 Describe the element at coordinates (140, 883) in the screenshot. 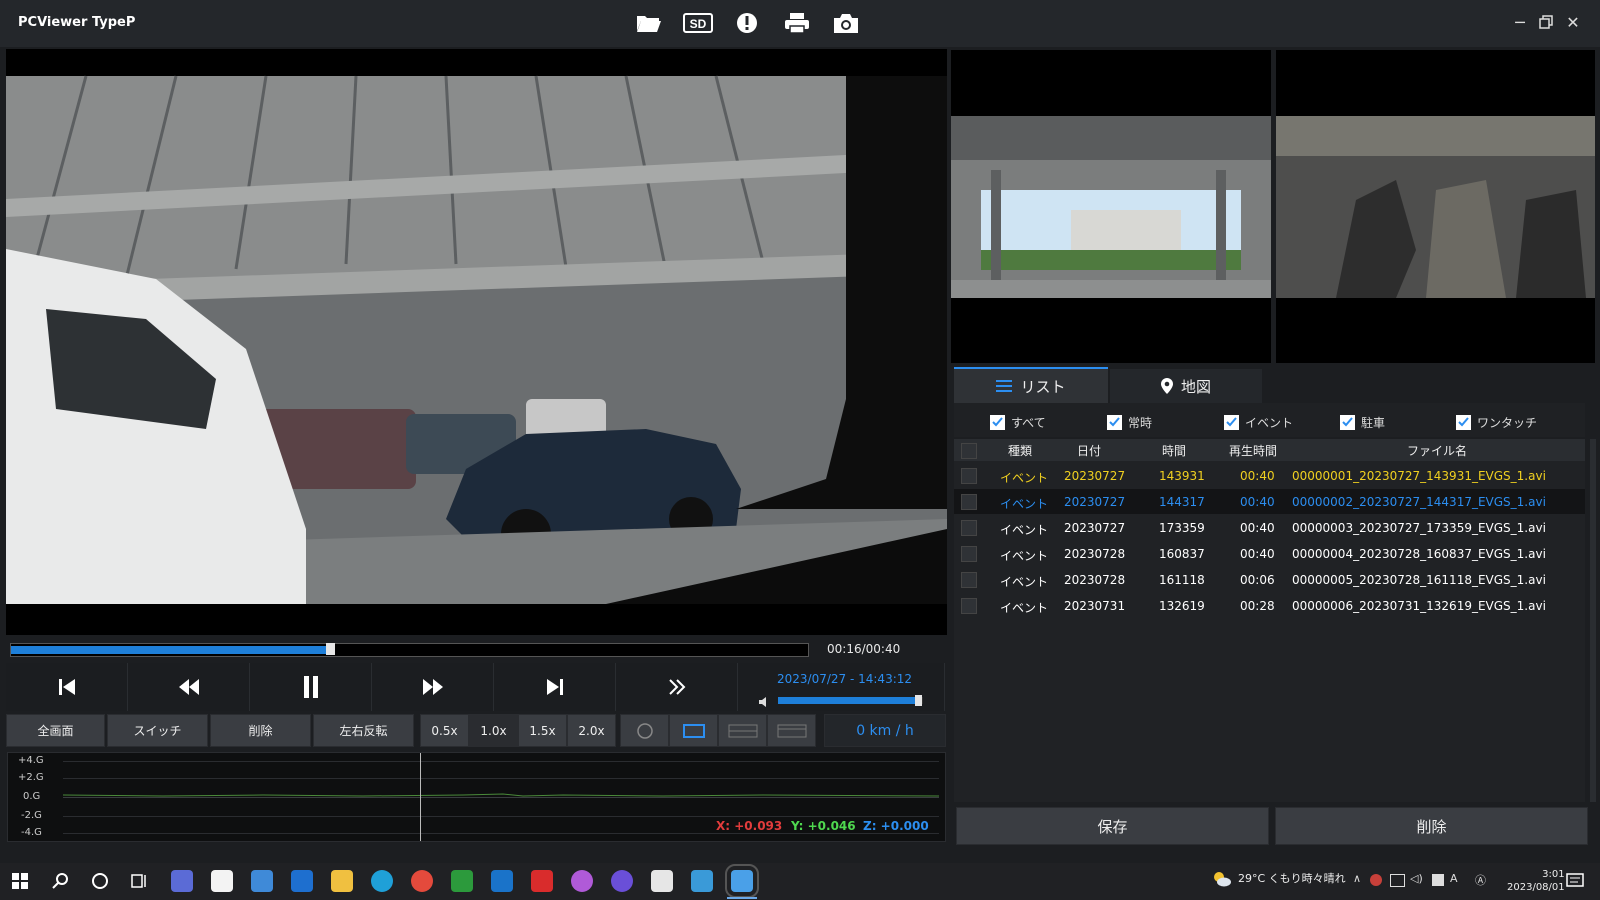

I see `task-view-icon` at that location.